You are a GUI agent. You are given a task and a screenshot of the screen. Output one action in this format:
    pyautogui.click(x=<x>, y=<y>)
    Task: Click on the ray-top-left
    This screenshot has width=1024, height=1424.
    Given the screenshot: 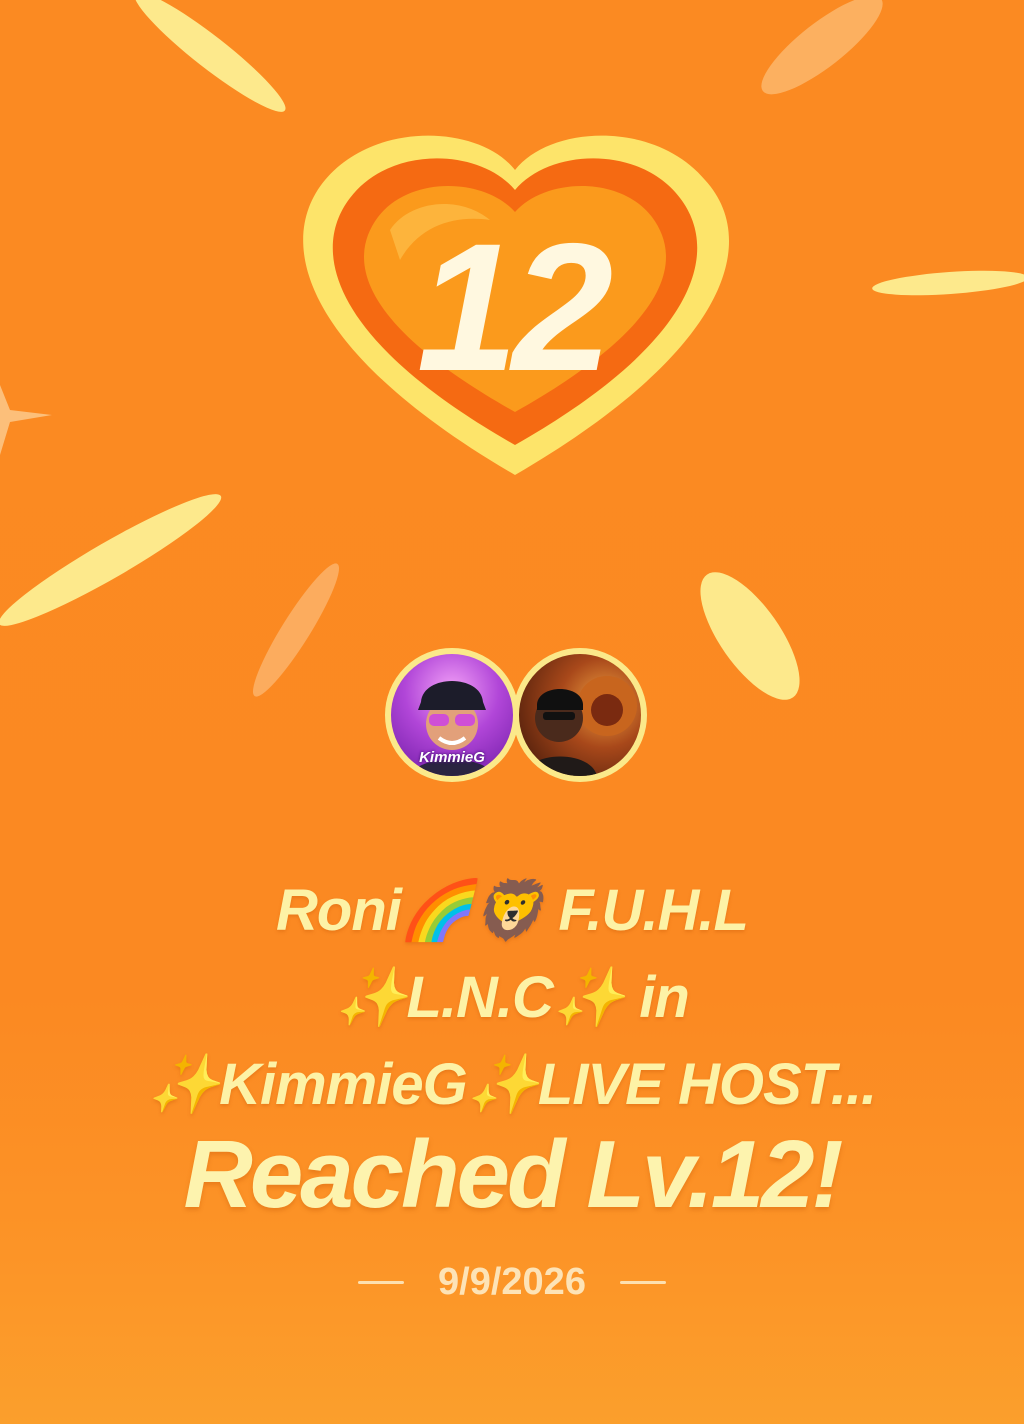 What is the action you would take?
    pyautogui.click(x=210, y=56)
    